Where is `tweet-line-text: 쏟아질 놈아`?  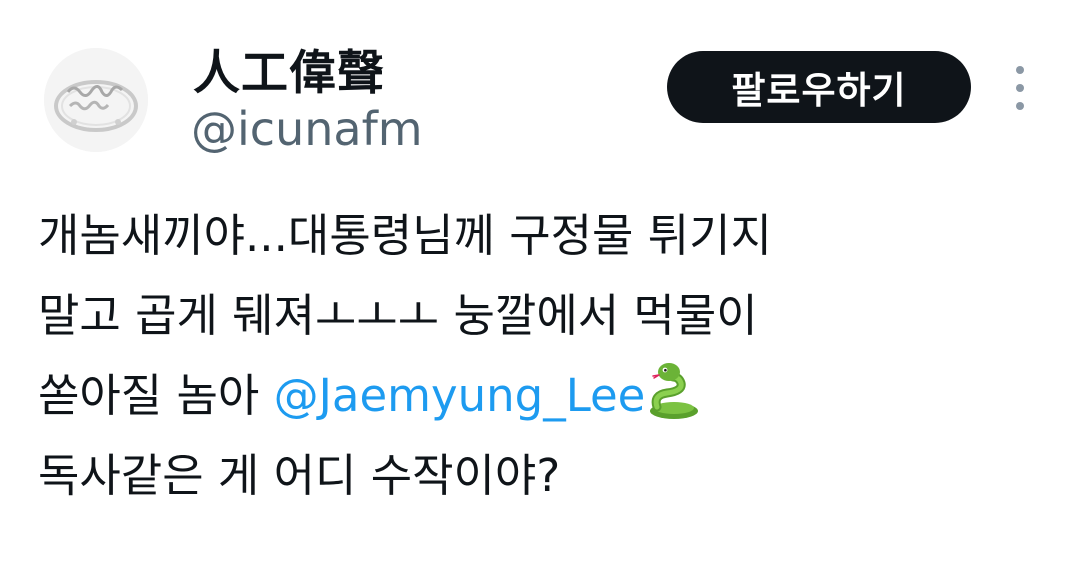 tweet-line-text: 쏟아질 놈아 is located at coordinates (156, 395).